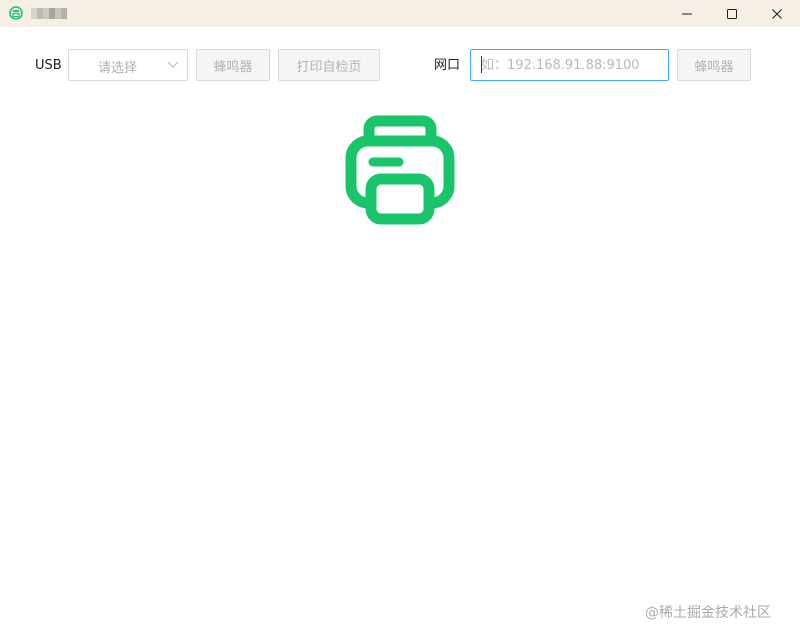 This screenshot has width=800, height=629. What do you see at coordinates (49, 13) in the screenshot?
I see `window-title-redacted` at bounding box center [49, 13].